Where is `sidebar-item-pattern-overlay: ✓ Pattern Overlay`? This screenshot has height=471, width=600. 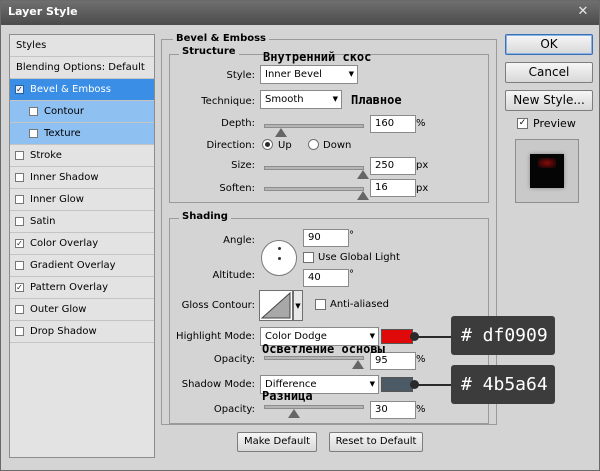
sidebar-item-pattern-overlay: ✓ Pattern Overlay is located at coordinates (82, 288).